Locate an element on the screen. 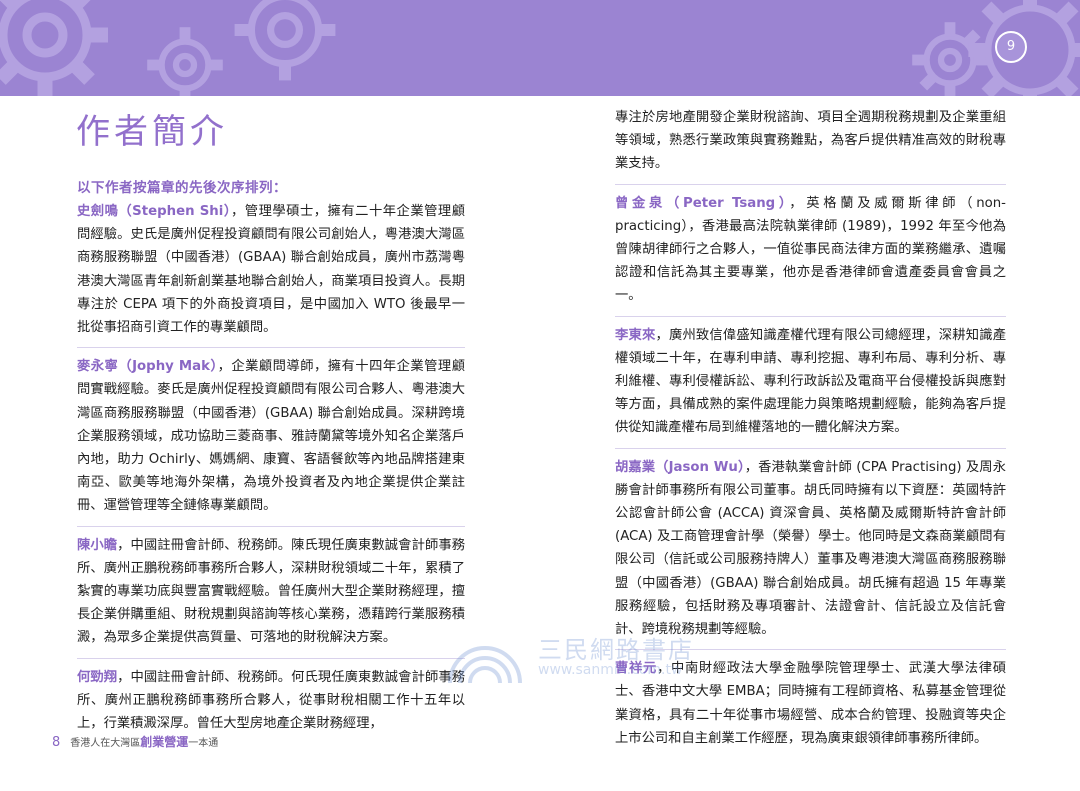 This screenshot has width=1080, height=791. header-banner: 9 is located at coordinates (540, 48).